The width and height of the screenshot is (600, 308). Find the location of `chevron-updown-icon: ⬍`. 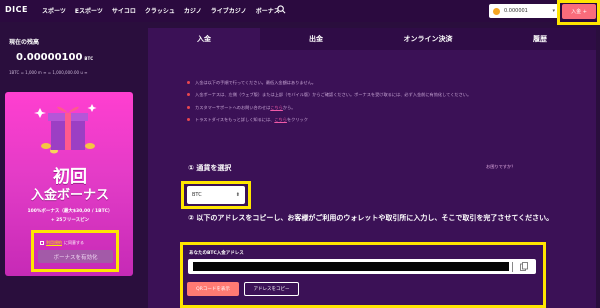

chevron-updown-icon: ⬍ is located at coordinates (237, 195).